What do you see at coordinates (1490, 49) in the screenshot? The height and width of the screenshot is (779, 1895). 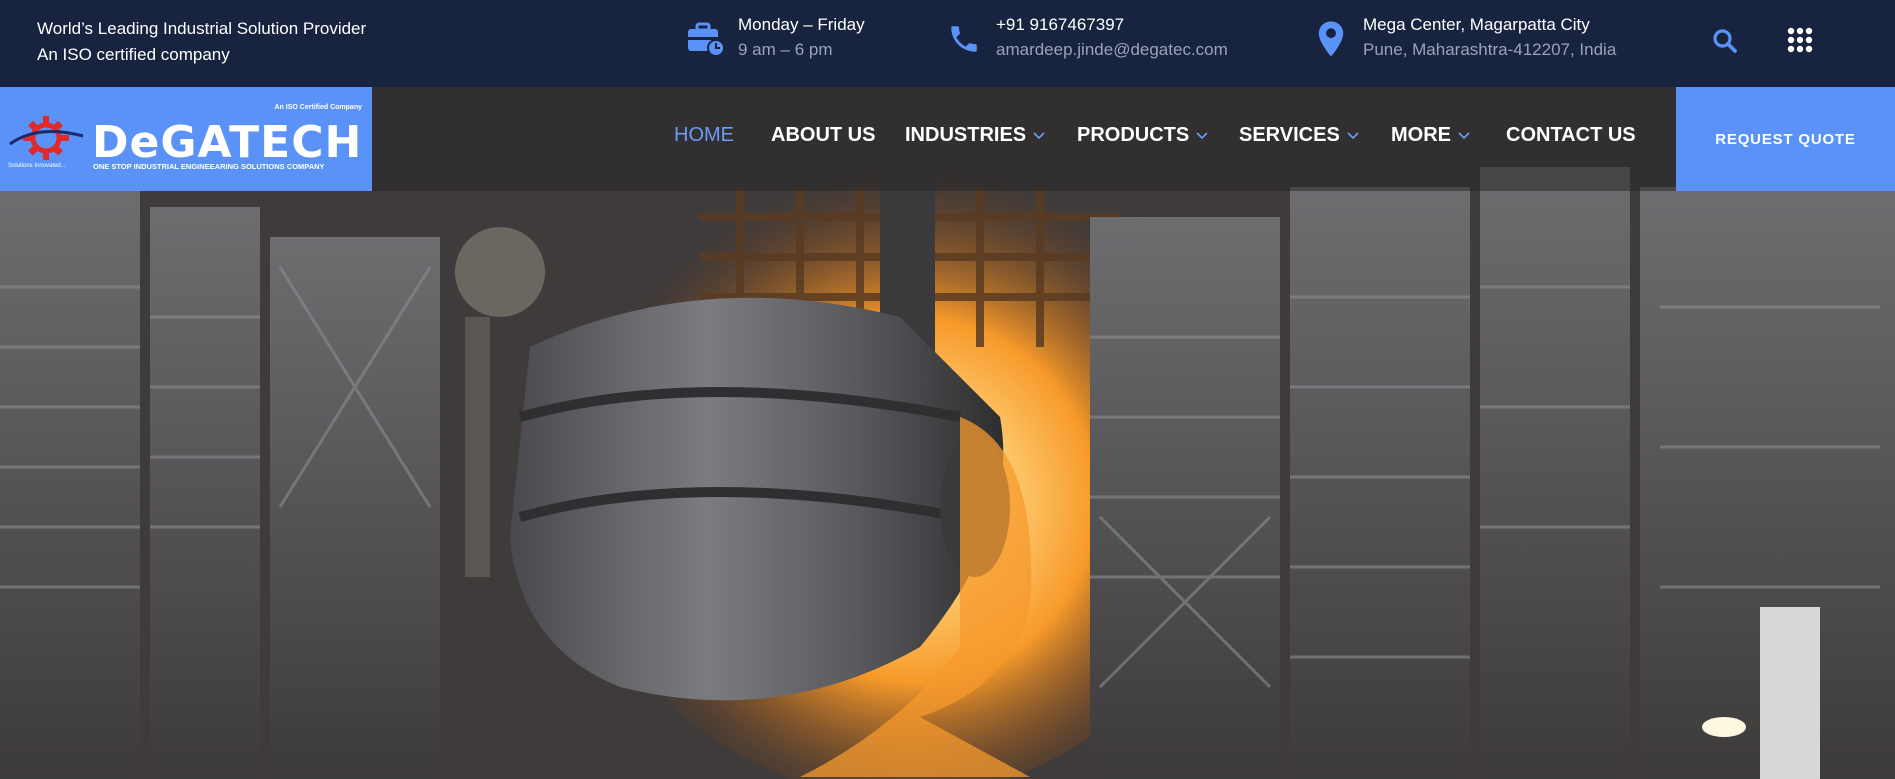 I see `address-line-2: Pune, Maharashtra-412207, India` at bounding box center [1490, 49].